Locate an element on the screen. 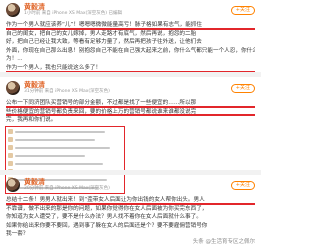  post-line: 些价格便宜的营销号都负责来回，要的价格上万的营销号都说谁来谁都没说完 is located at coordinates (130, 112).